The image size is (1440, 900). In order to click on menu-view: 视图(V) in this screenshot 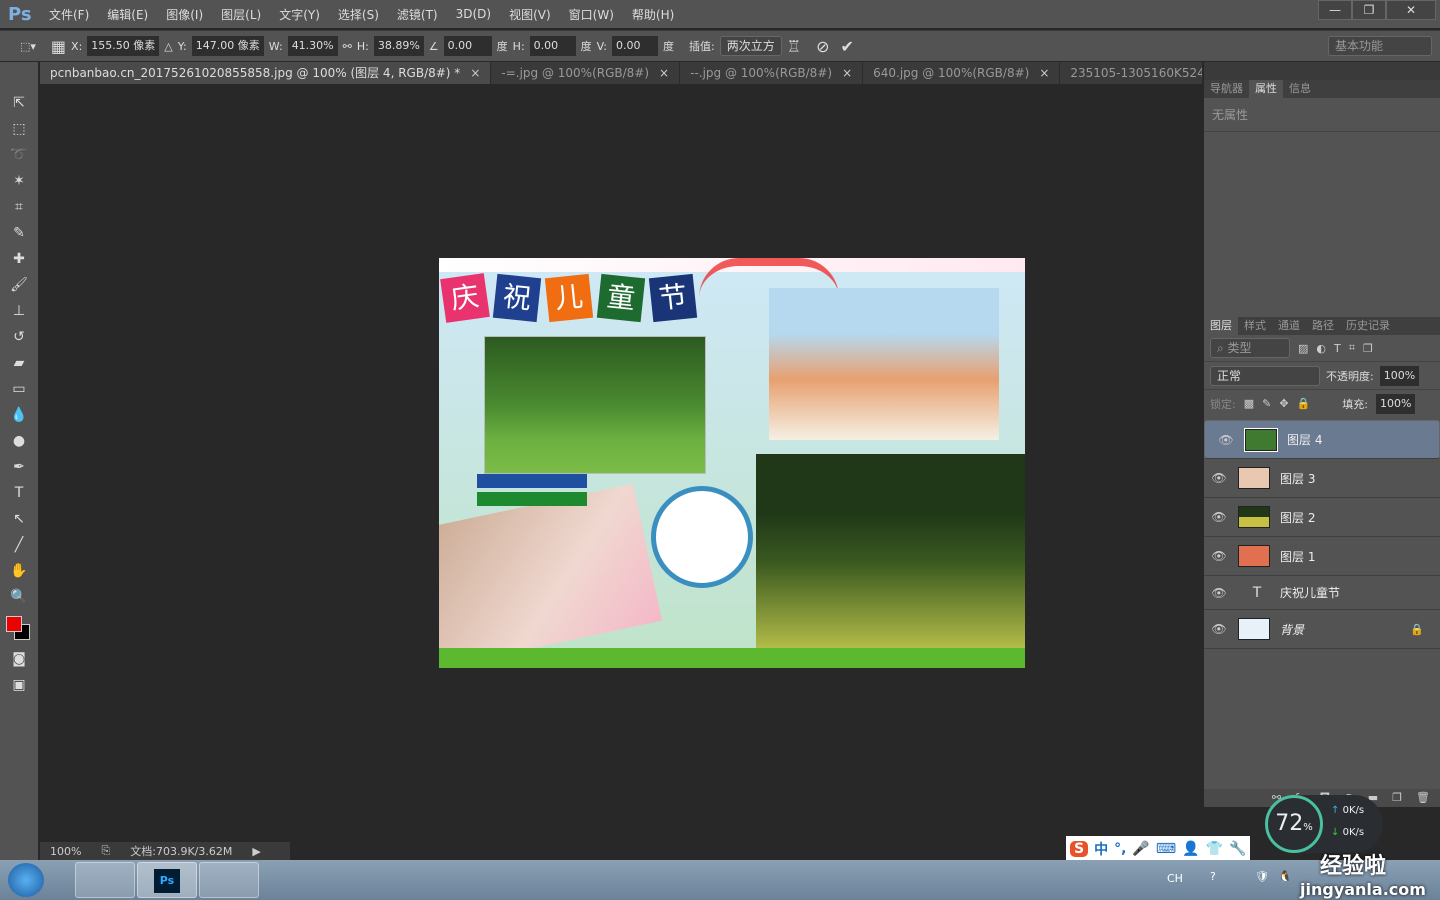, I will do `click(530, 14)`.